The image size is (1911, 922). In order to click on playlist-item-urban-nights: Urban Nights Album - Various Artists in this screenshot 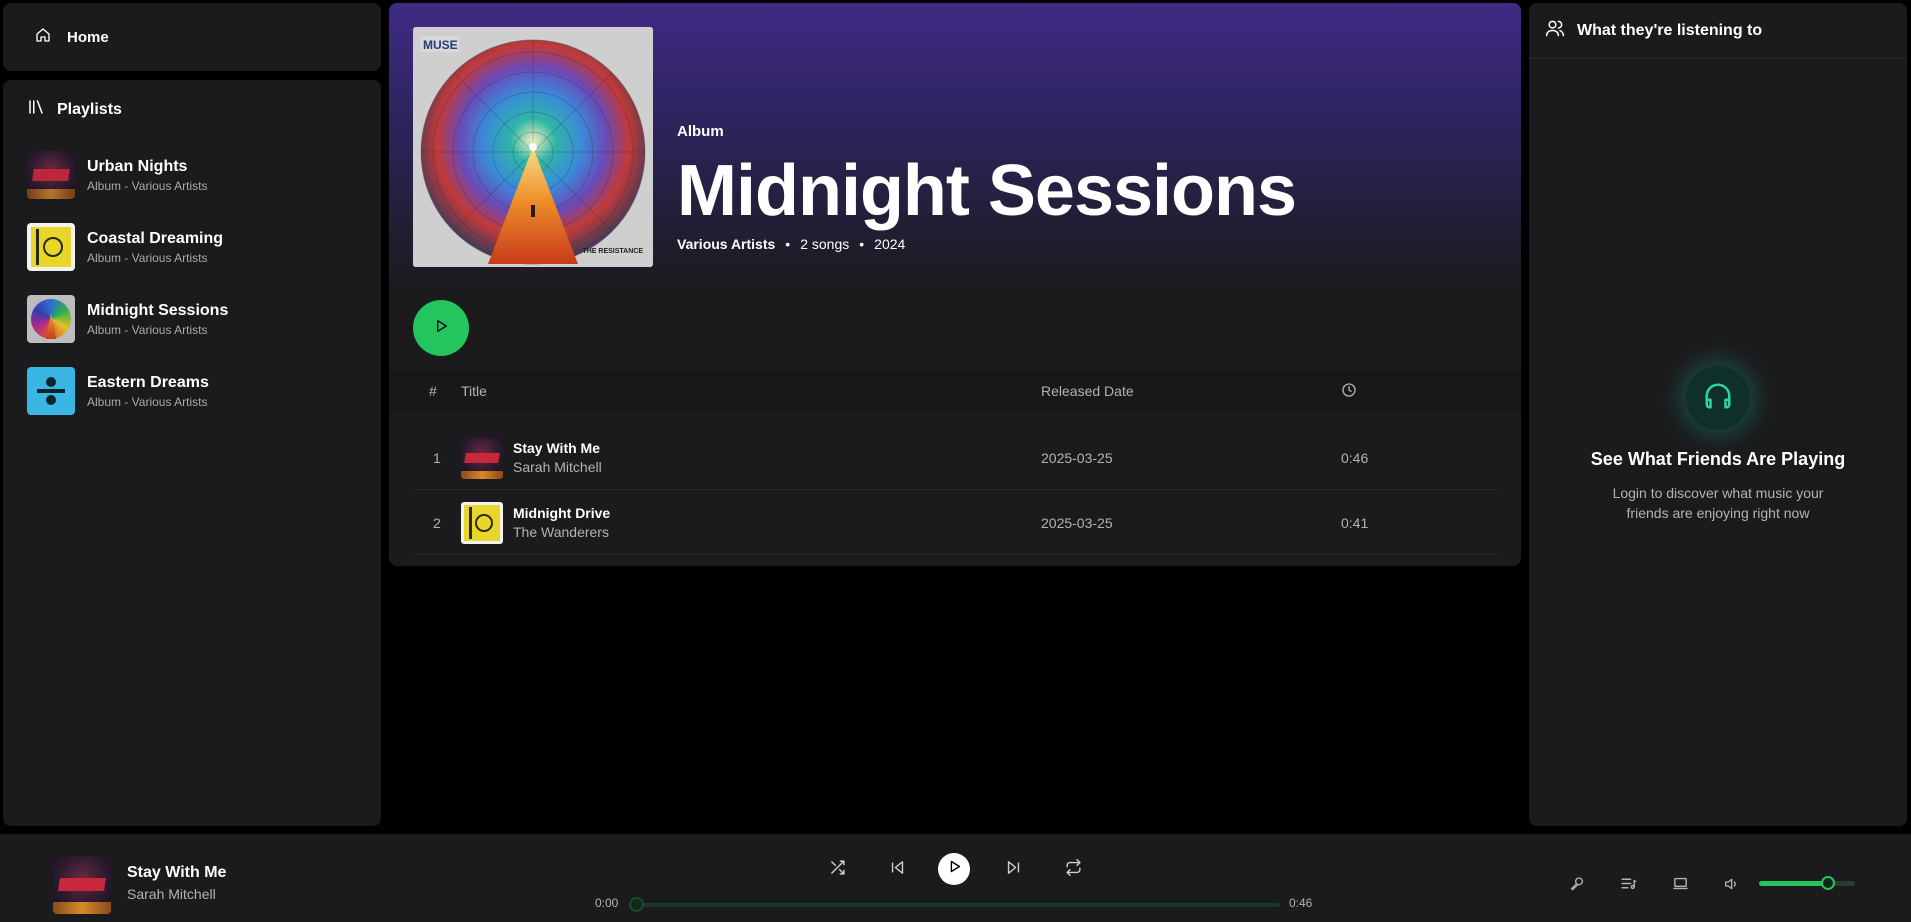, I will do `click(192, 175)`.